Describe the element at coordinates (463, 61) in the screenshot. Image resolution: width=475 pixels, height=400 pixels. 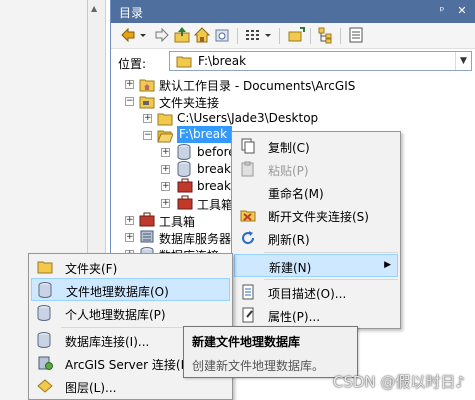
I see `chevron-down-icon: ▼` at that location.